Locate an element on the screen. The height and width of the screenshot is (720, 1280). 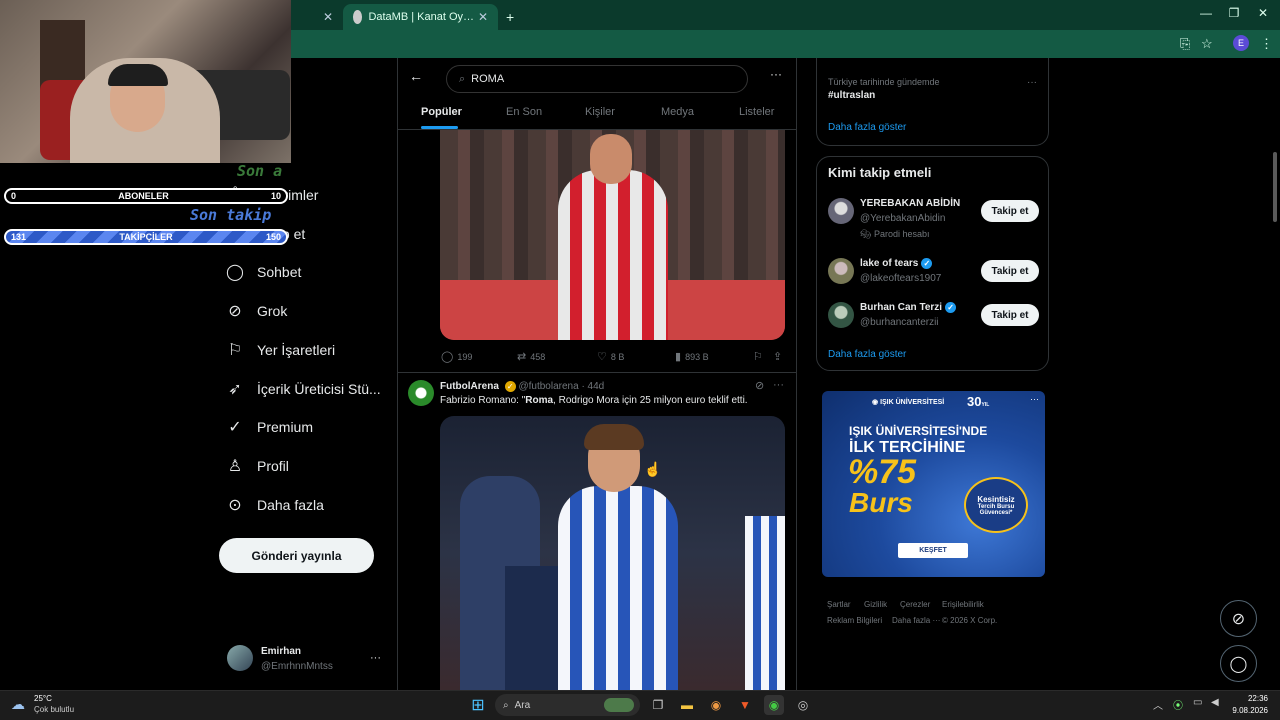
views-icon: ▮ is located at coordinates (678, 357).